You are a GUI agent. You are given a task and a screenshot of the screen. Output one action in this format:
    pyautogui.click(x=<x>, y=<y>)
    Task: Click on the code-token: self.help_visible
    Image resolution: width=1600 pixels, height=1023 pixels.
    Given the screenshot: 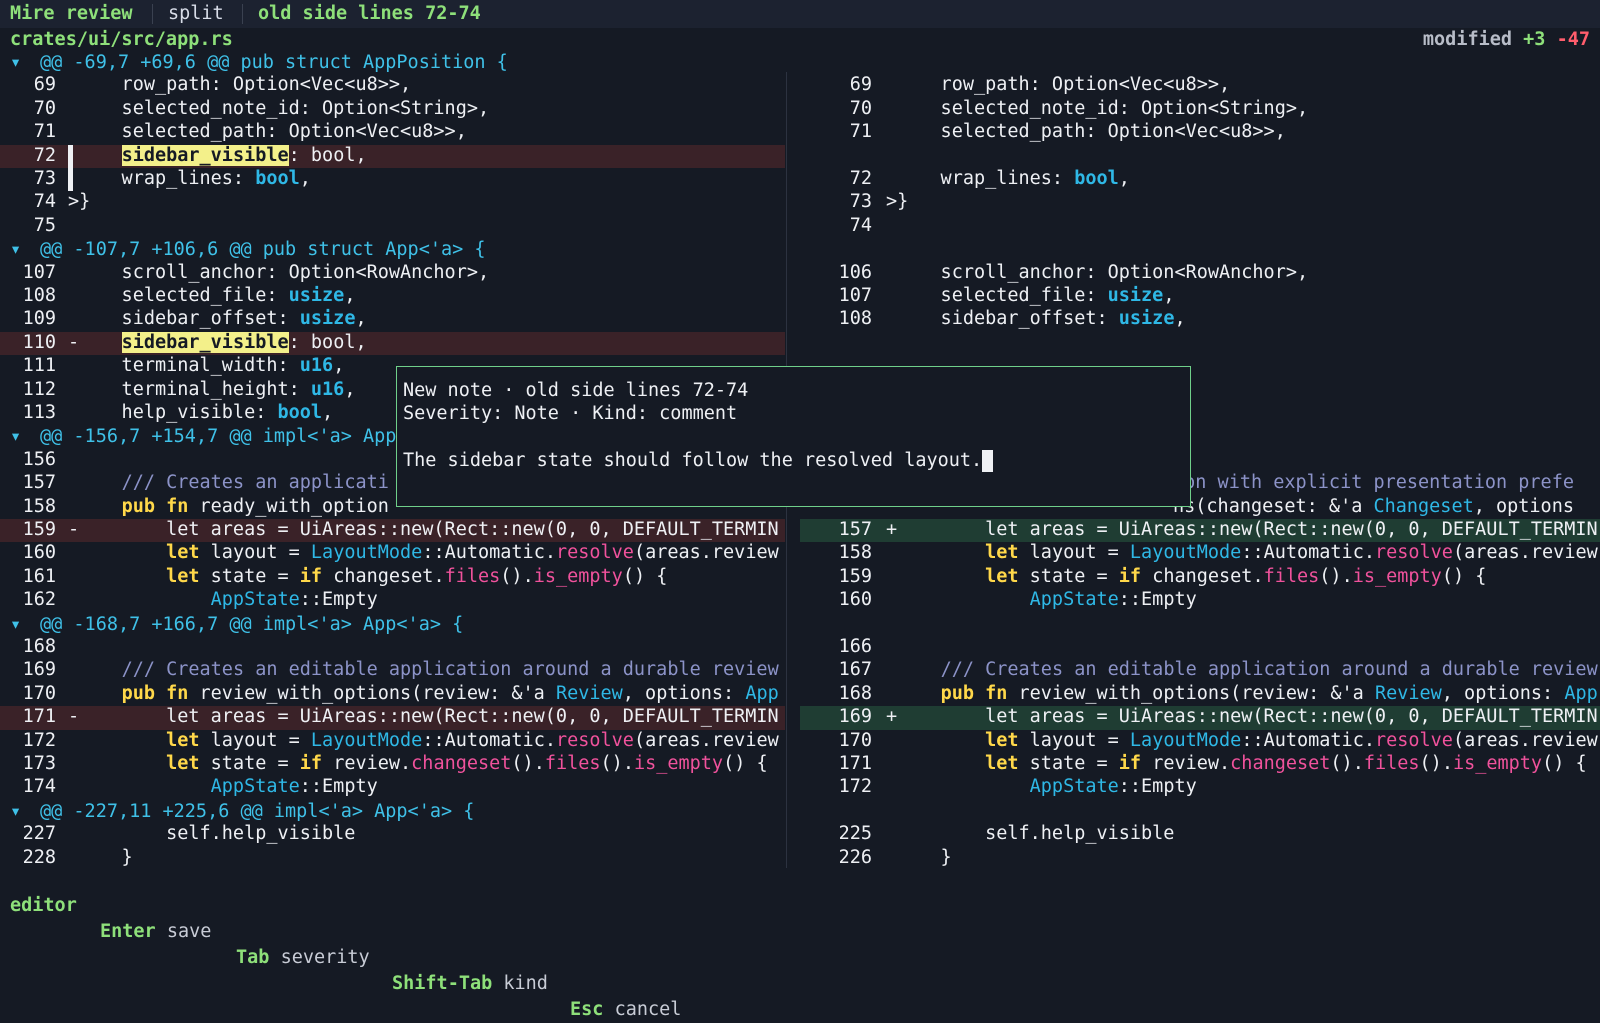 What is the action you would take?
    pyautogui.click(x=216, y=834)
    